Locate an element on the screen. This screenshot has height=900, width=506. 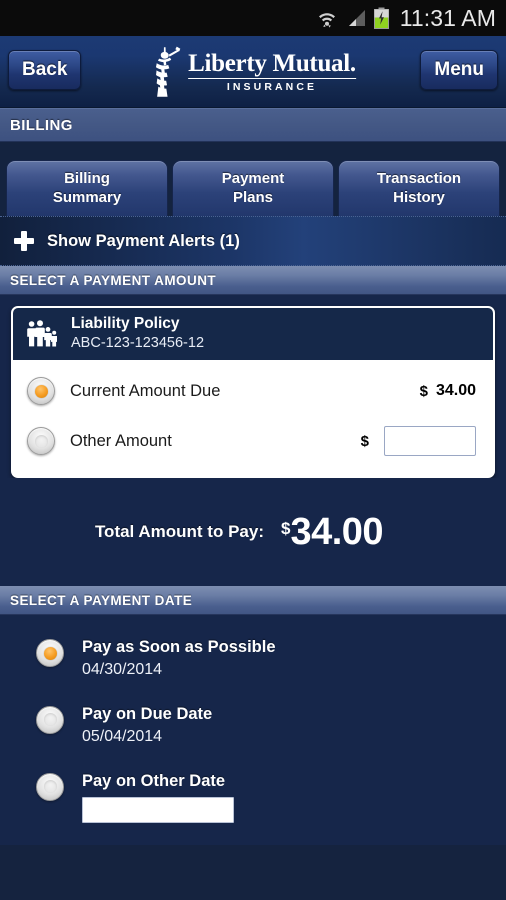
tab-billing-summary: Billing Summary is located at coordinates (87, 188).